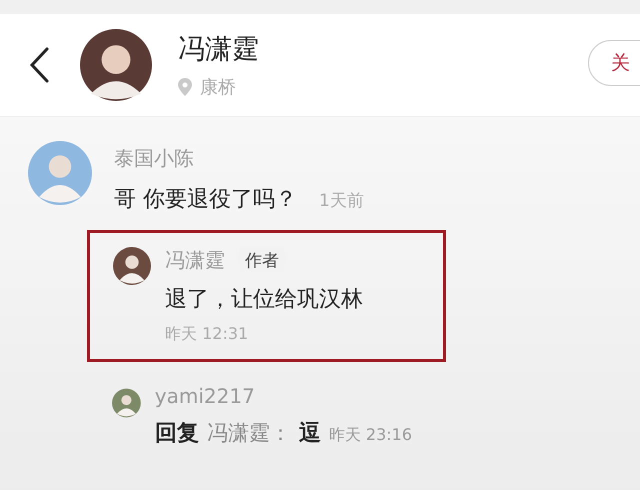 Image resolution: width=640 pixels, height=490 pixels. What do you see at coordinates (218, 87) in the screenshot?
I see `location-text: 康桥` at bounding box center [218, 87].